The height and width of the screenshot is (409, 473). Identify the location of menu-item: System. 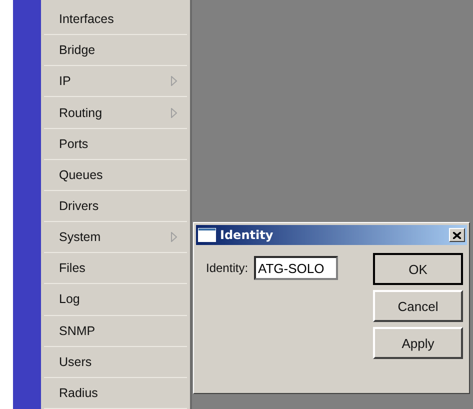
(115, 238).